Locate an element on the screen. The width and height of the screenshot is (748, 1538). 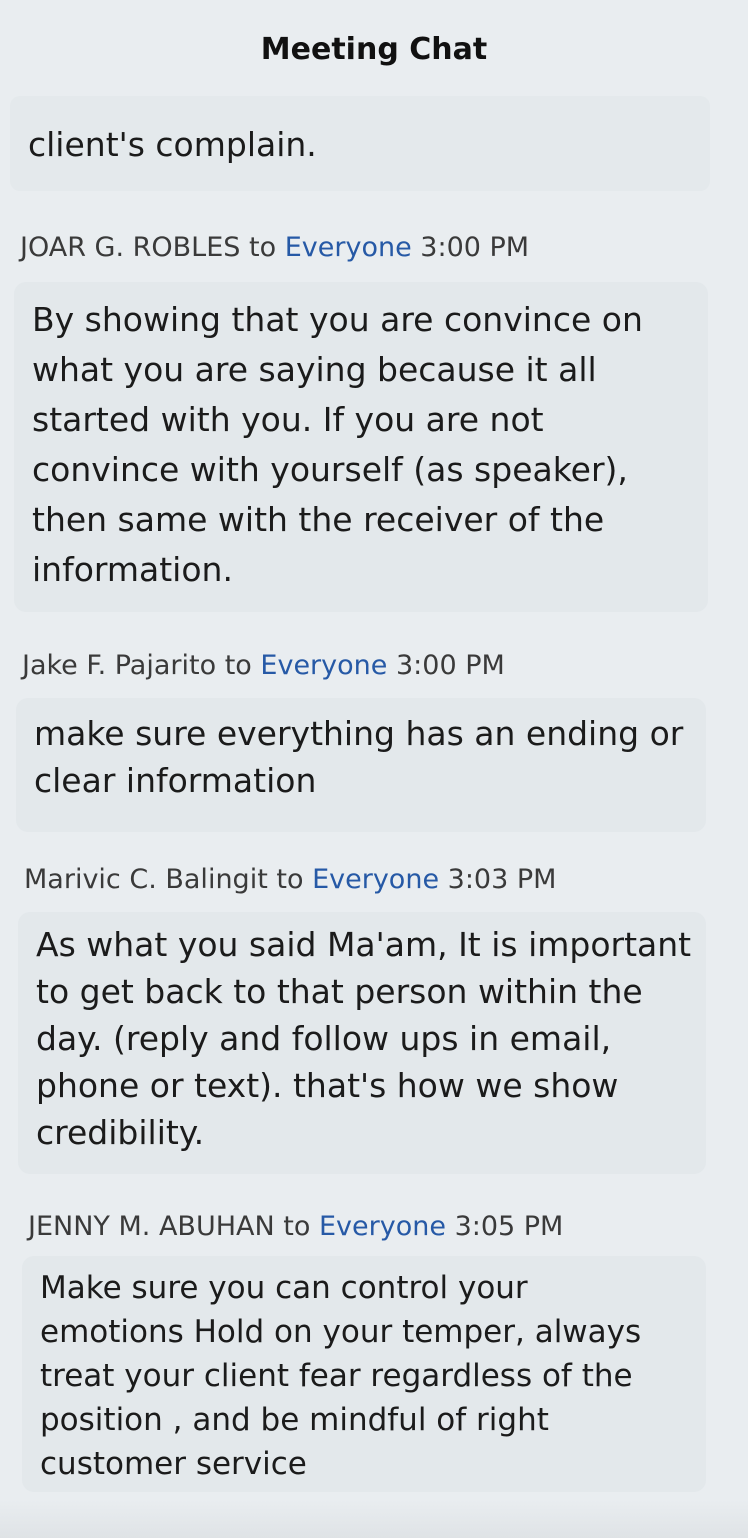
message-meta: JOAR G. ROBLES to Everyone 3:00 PM is located at coordinates (274, 247).